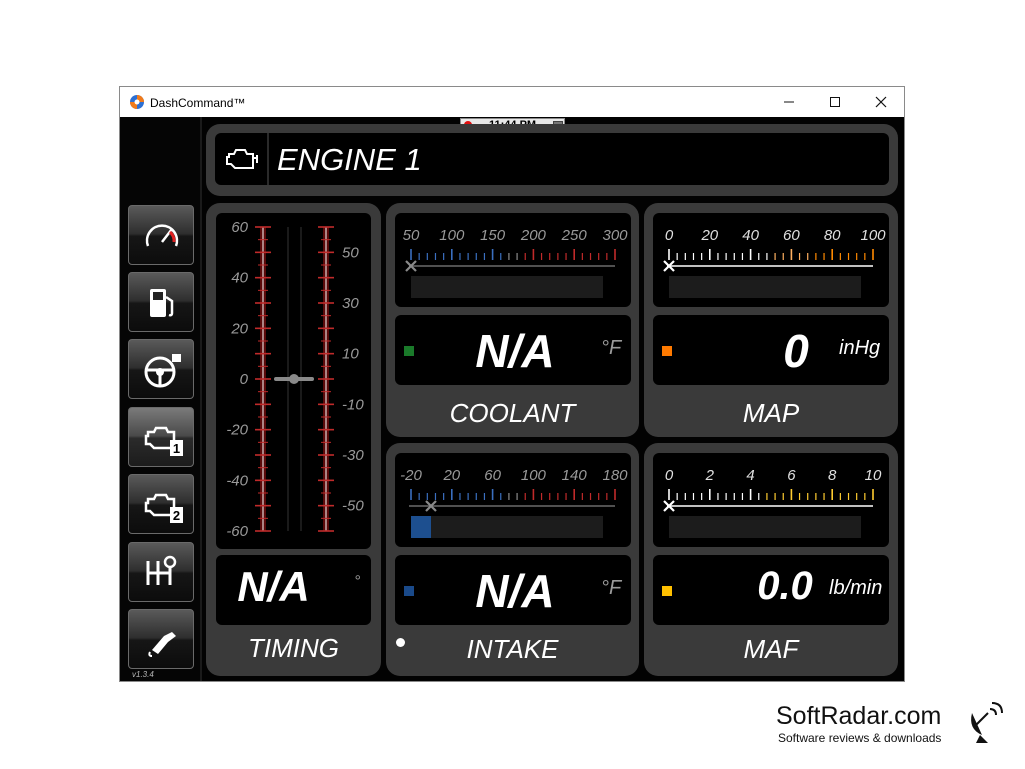 This screenshot has width=1025, height=769. I want to click on timing-readout: N/A °, so click(293, 590).